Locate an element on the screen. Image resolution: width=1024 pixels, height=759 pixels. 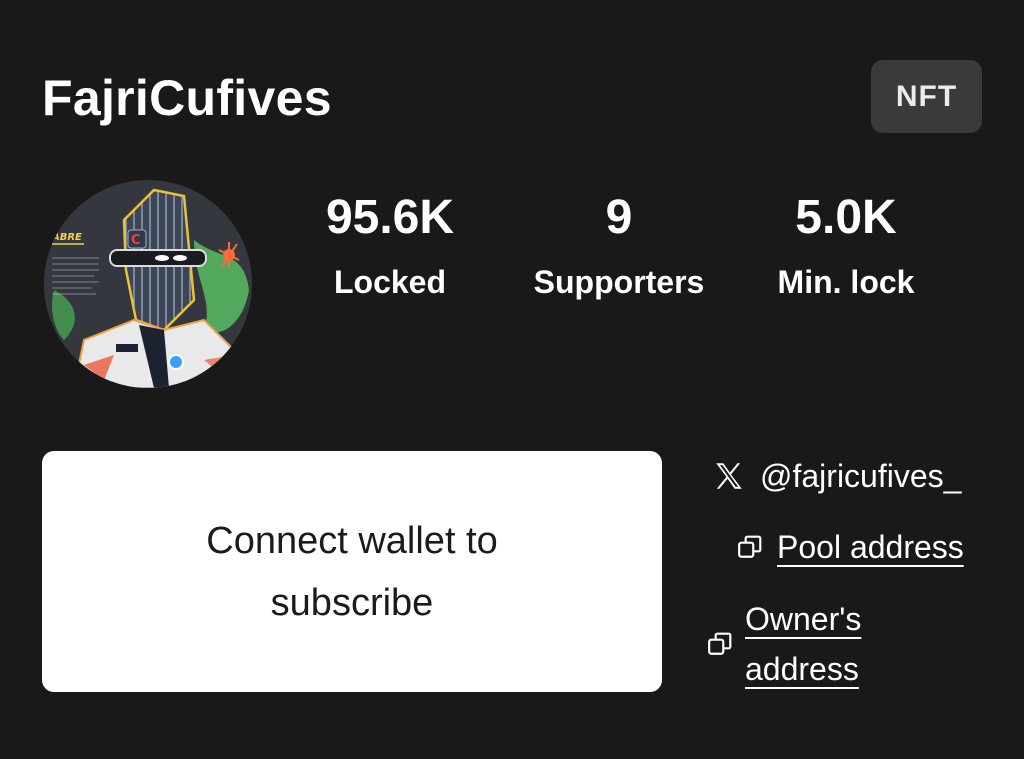
pool-address-link: Pool address is located at coordinates (850, 547).